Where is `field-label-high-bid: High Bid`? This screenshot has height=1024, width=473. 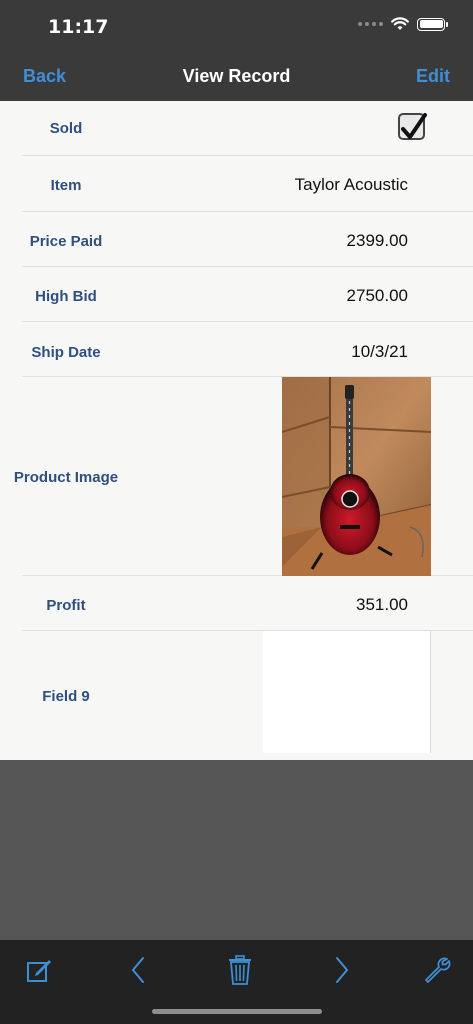
field-label-high-bid: High Bid is located at coordinates (66, 296).